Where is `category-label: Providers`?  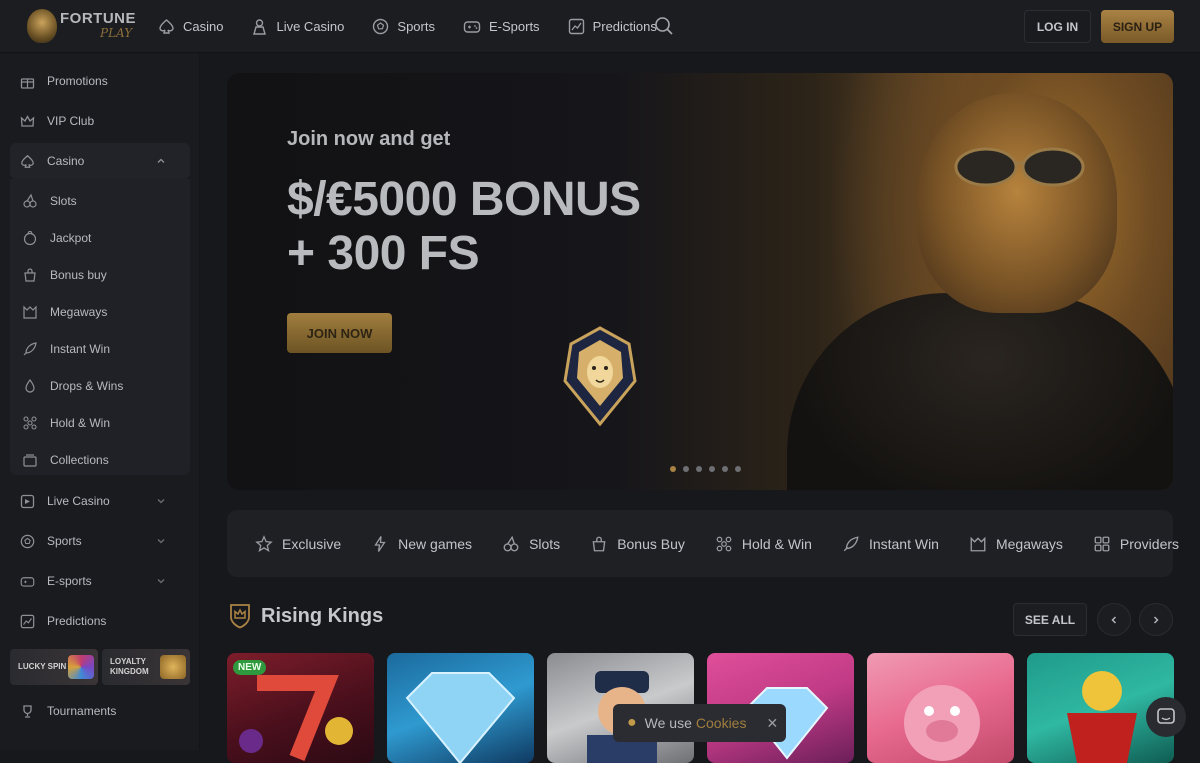 category-label: Providers is located at coordinates (1149, 543).